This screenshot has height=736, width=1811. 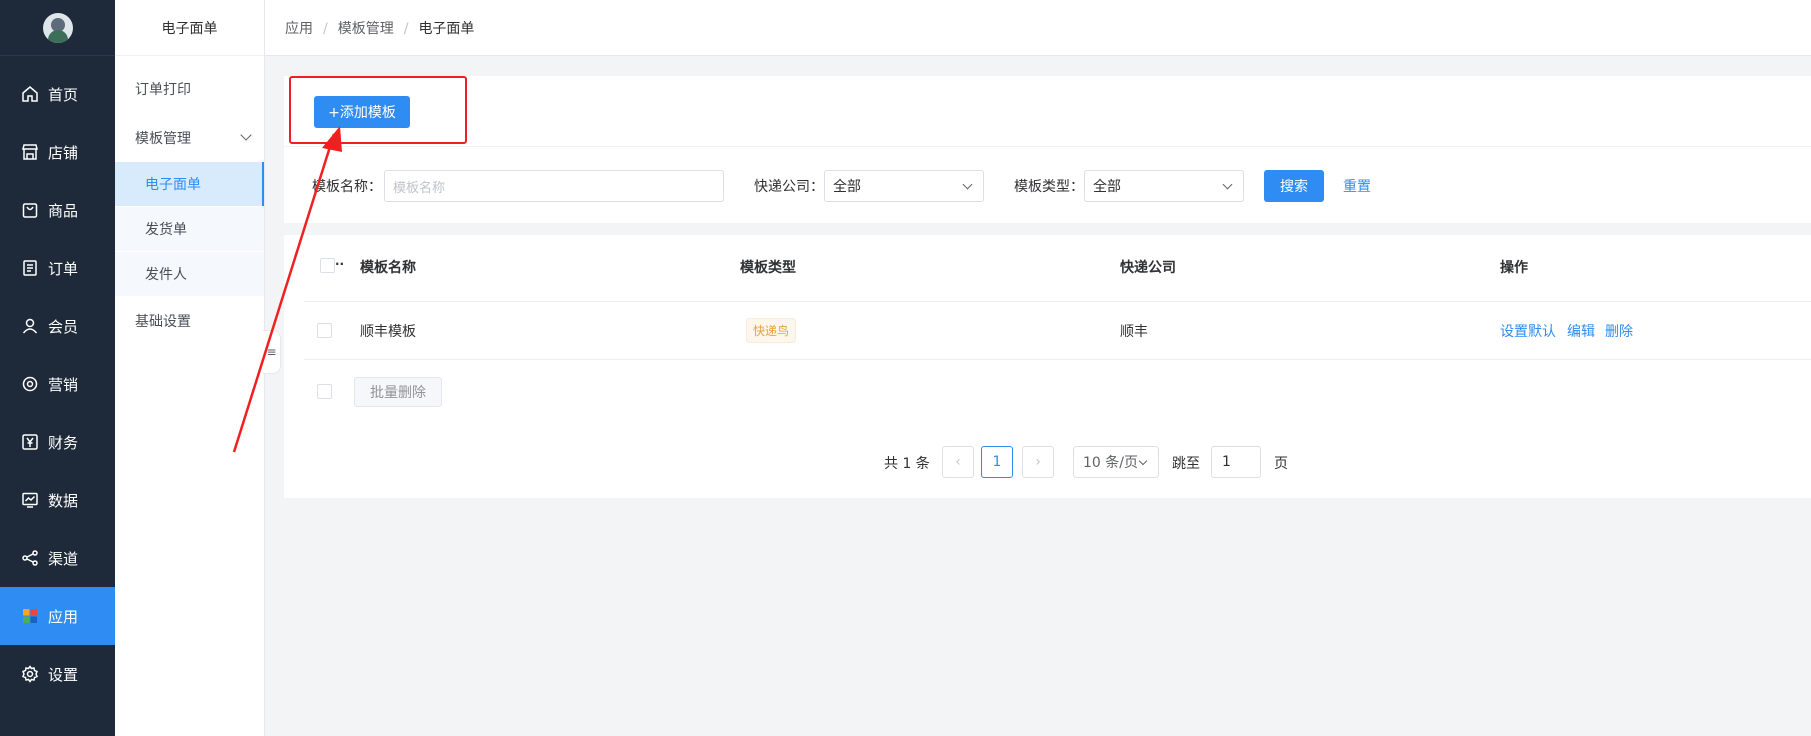 I want to click on submenu-item-electronic-waybill: 电子面单, so click(x=189, y=184).